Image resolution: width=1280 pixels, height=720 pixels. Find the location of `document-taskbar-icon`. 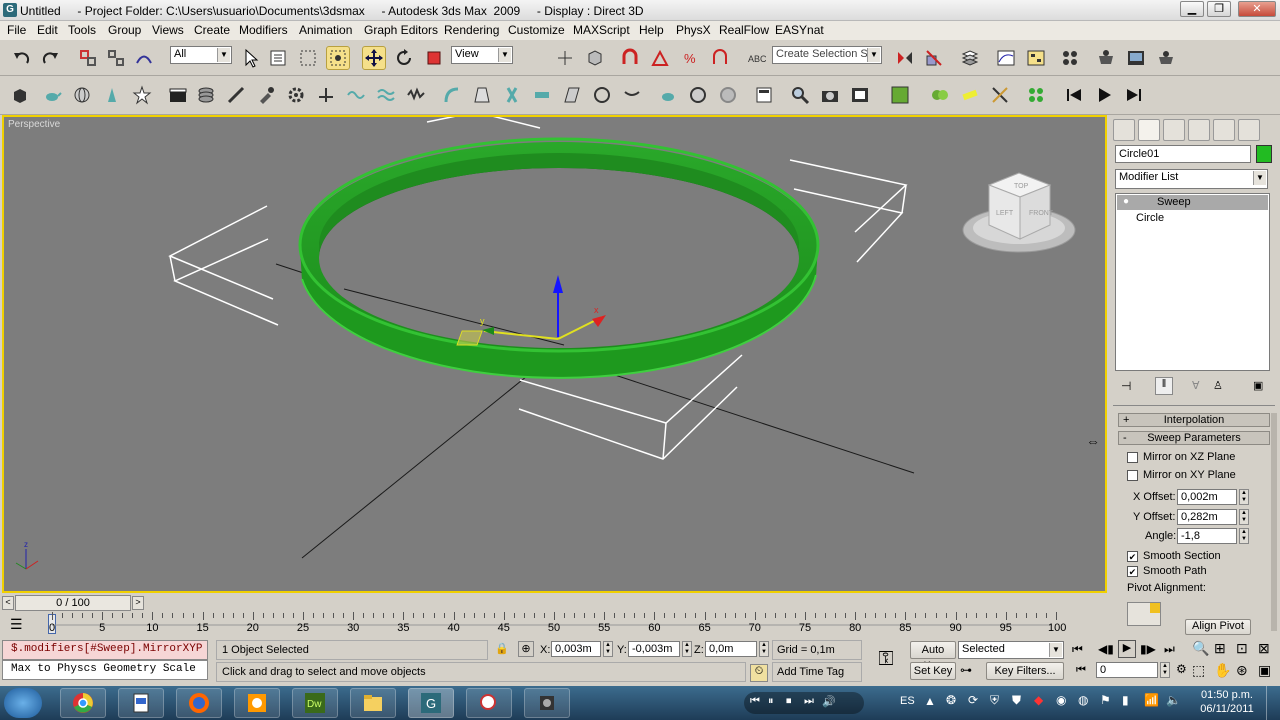

document-taskbar-icon is located at coordinates (141, 703).